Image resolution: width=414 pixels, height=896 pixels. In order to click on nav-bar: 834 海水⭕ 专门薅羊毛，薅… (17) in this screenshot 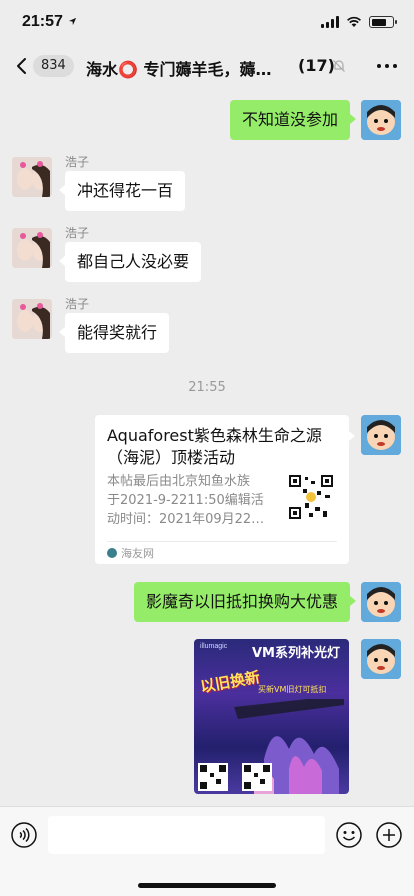, I will do `click(207, 66)`.